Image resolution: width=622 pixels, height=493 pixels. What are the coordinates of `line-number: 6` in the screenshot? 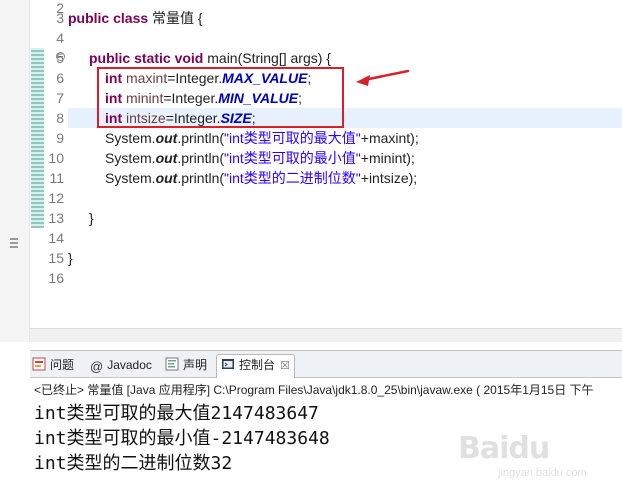 It's located at (60, 78).